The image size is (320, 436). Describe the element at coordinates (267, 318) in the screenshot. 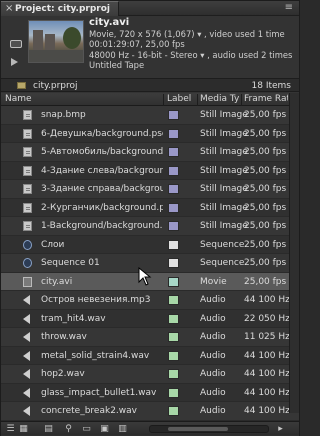

I see `item-frame-rate: 22 050 Hz` at that location.